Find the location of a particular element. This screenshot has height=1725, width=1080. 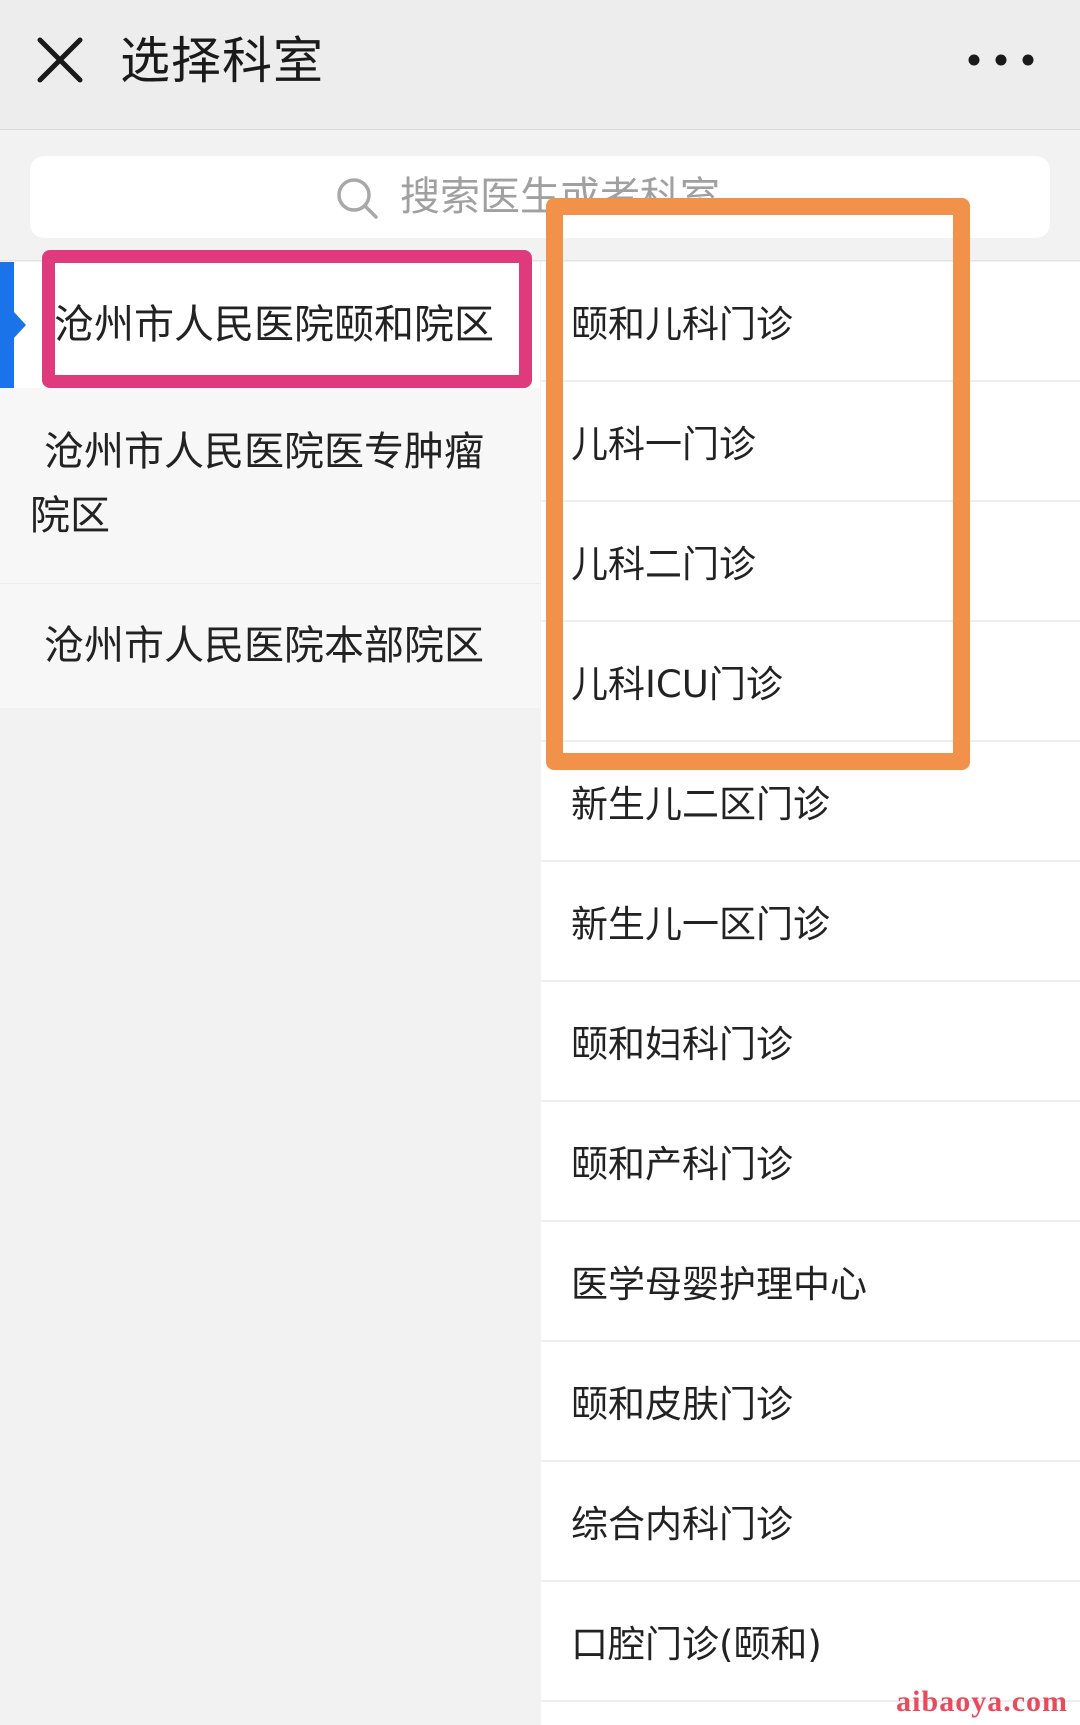

close-button is located at coordinates (60, 60).